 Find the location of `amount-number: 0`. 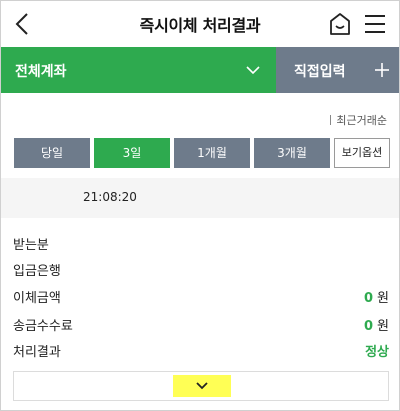

amount-number: 0 is located at coordinates (368, 298).